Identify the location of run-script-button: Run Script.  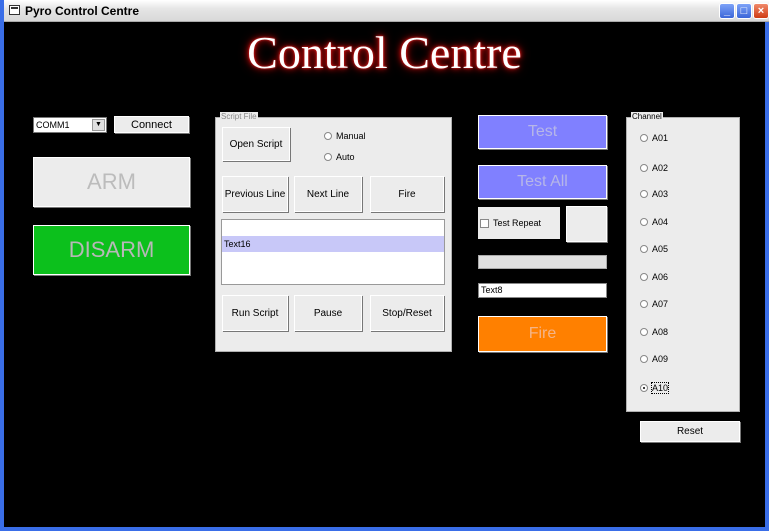
(255, 313).